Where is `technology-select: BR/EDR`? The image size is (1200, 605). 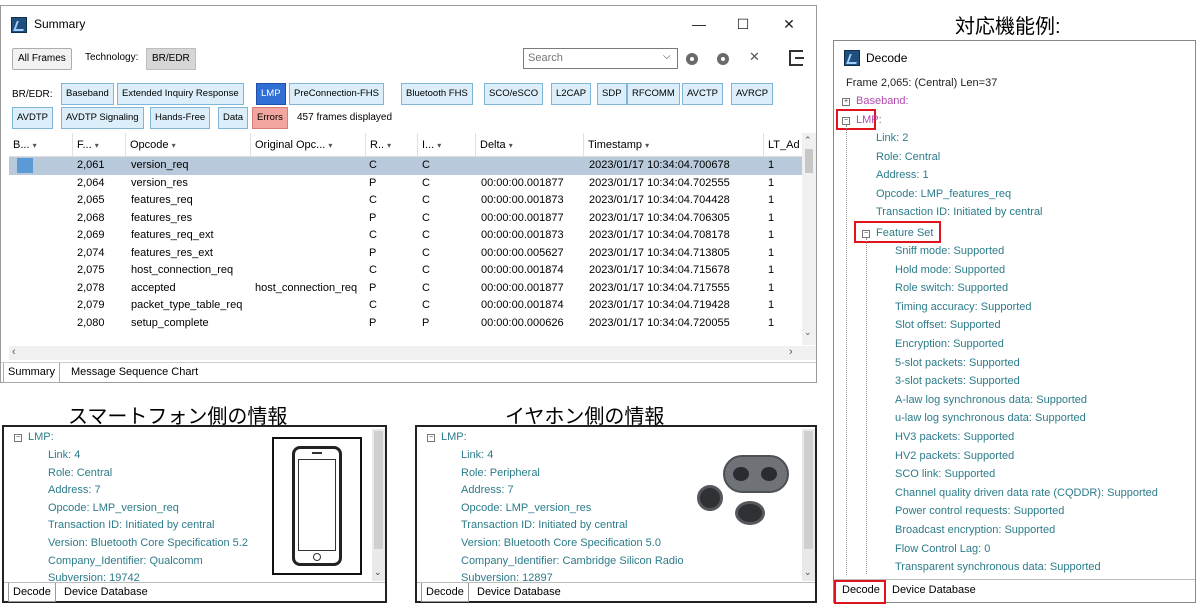 technology-select: BR/EDR is located at coordinates (171, 59).